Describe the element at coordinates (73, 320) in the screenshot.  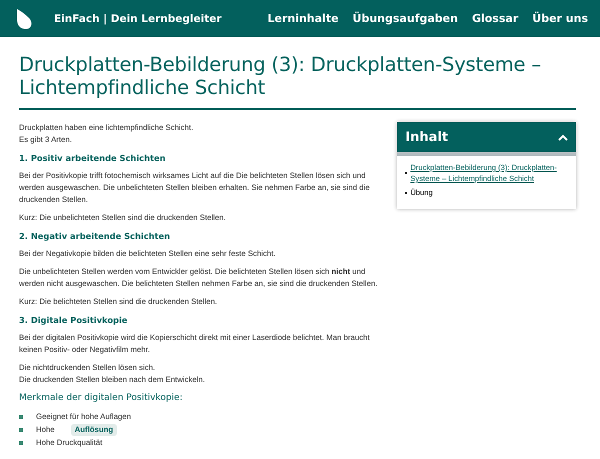
I see `section-heading: 3. Digitale Positivkopie` at that location.